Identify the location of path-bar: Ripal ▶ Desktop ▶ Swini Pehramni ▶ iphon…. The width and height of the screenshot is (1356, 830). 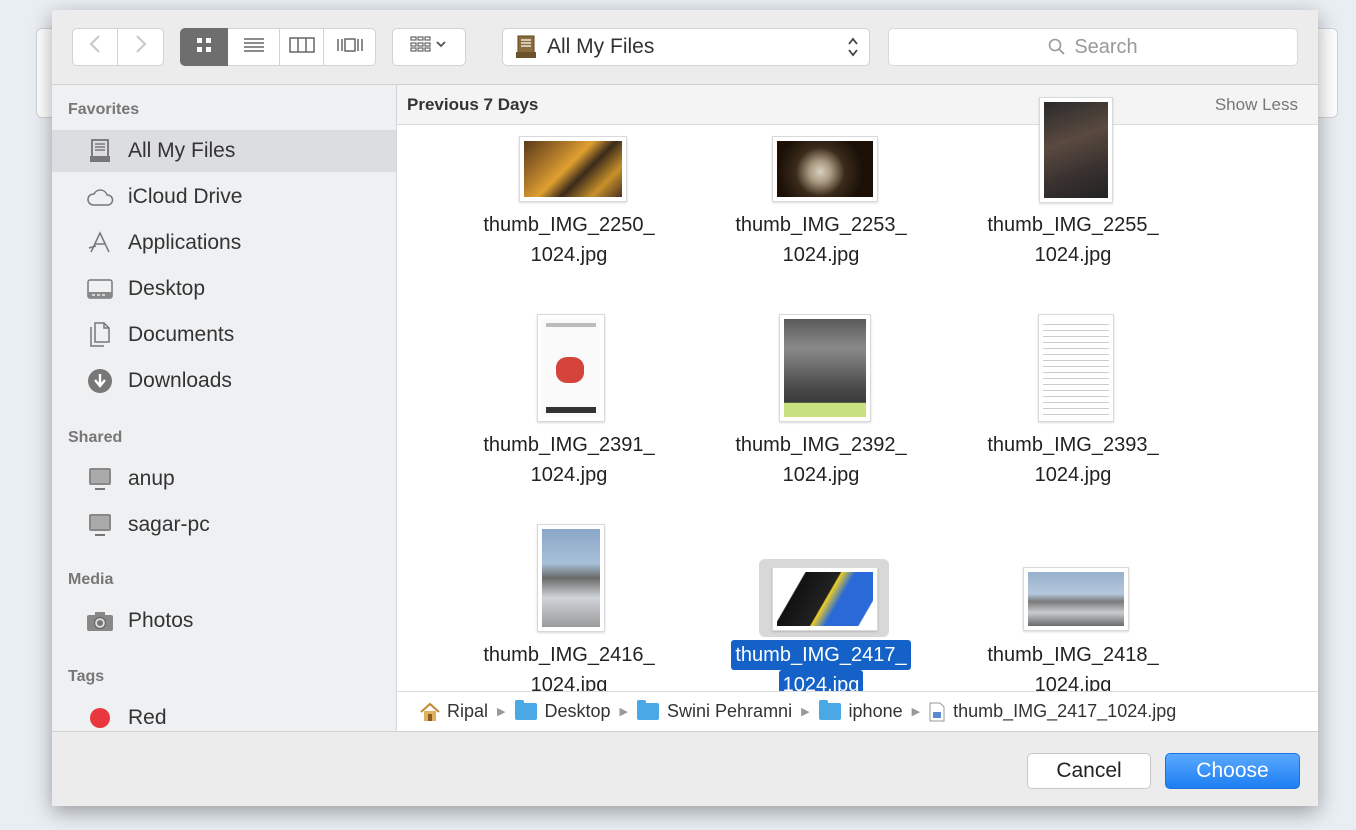
(857, 711).